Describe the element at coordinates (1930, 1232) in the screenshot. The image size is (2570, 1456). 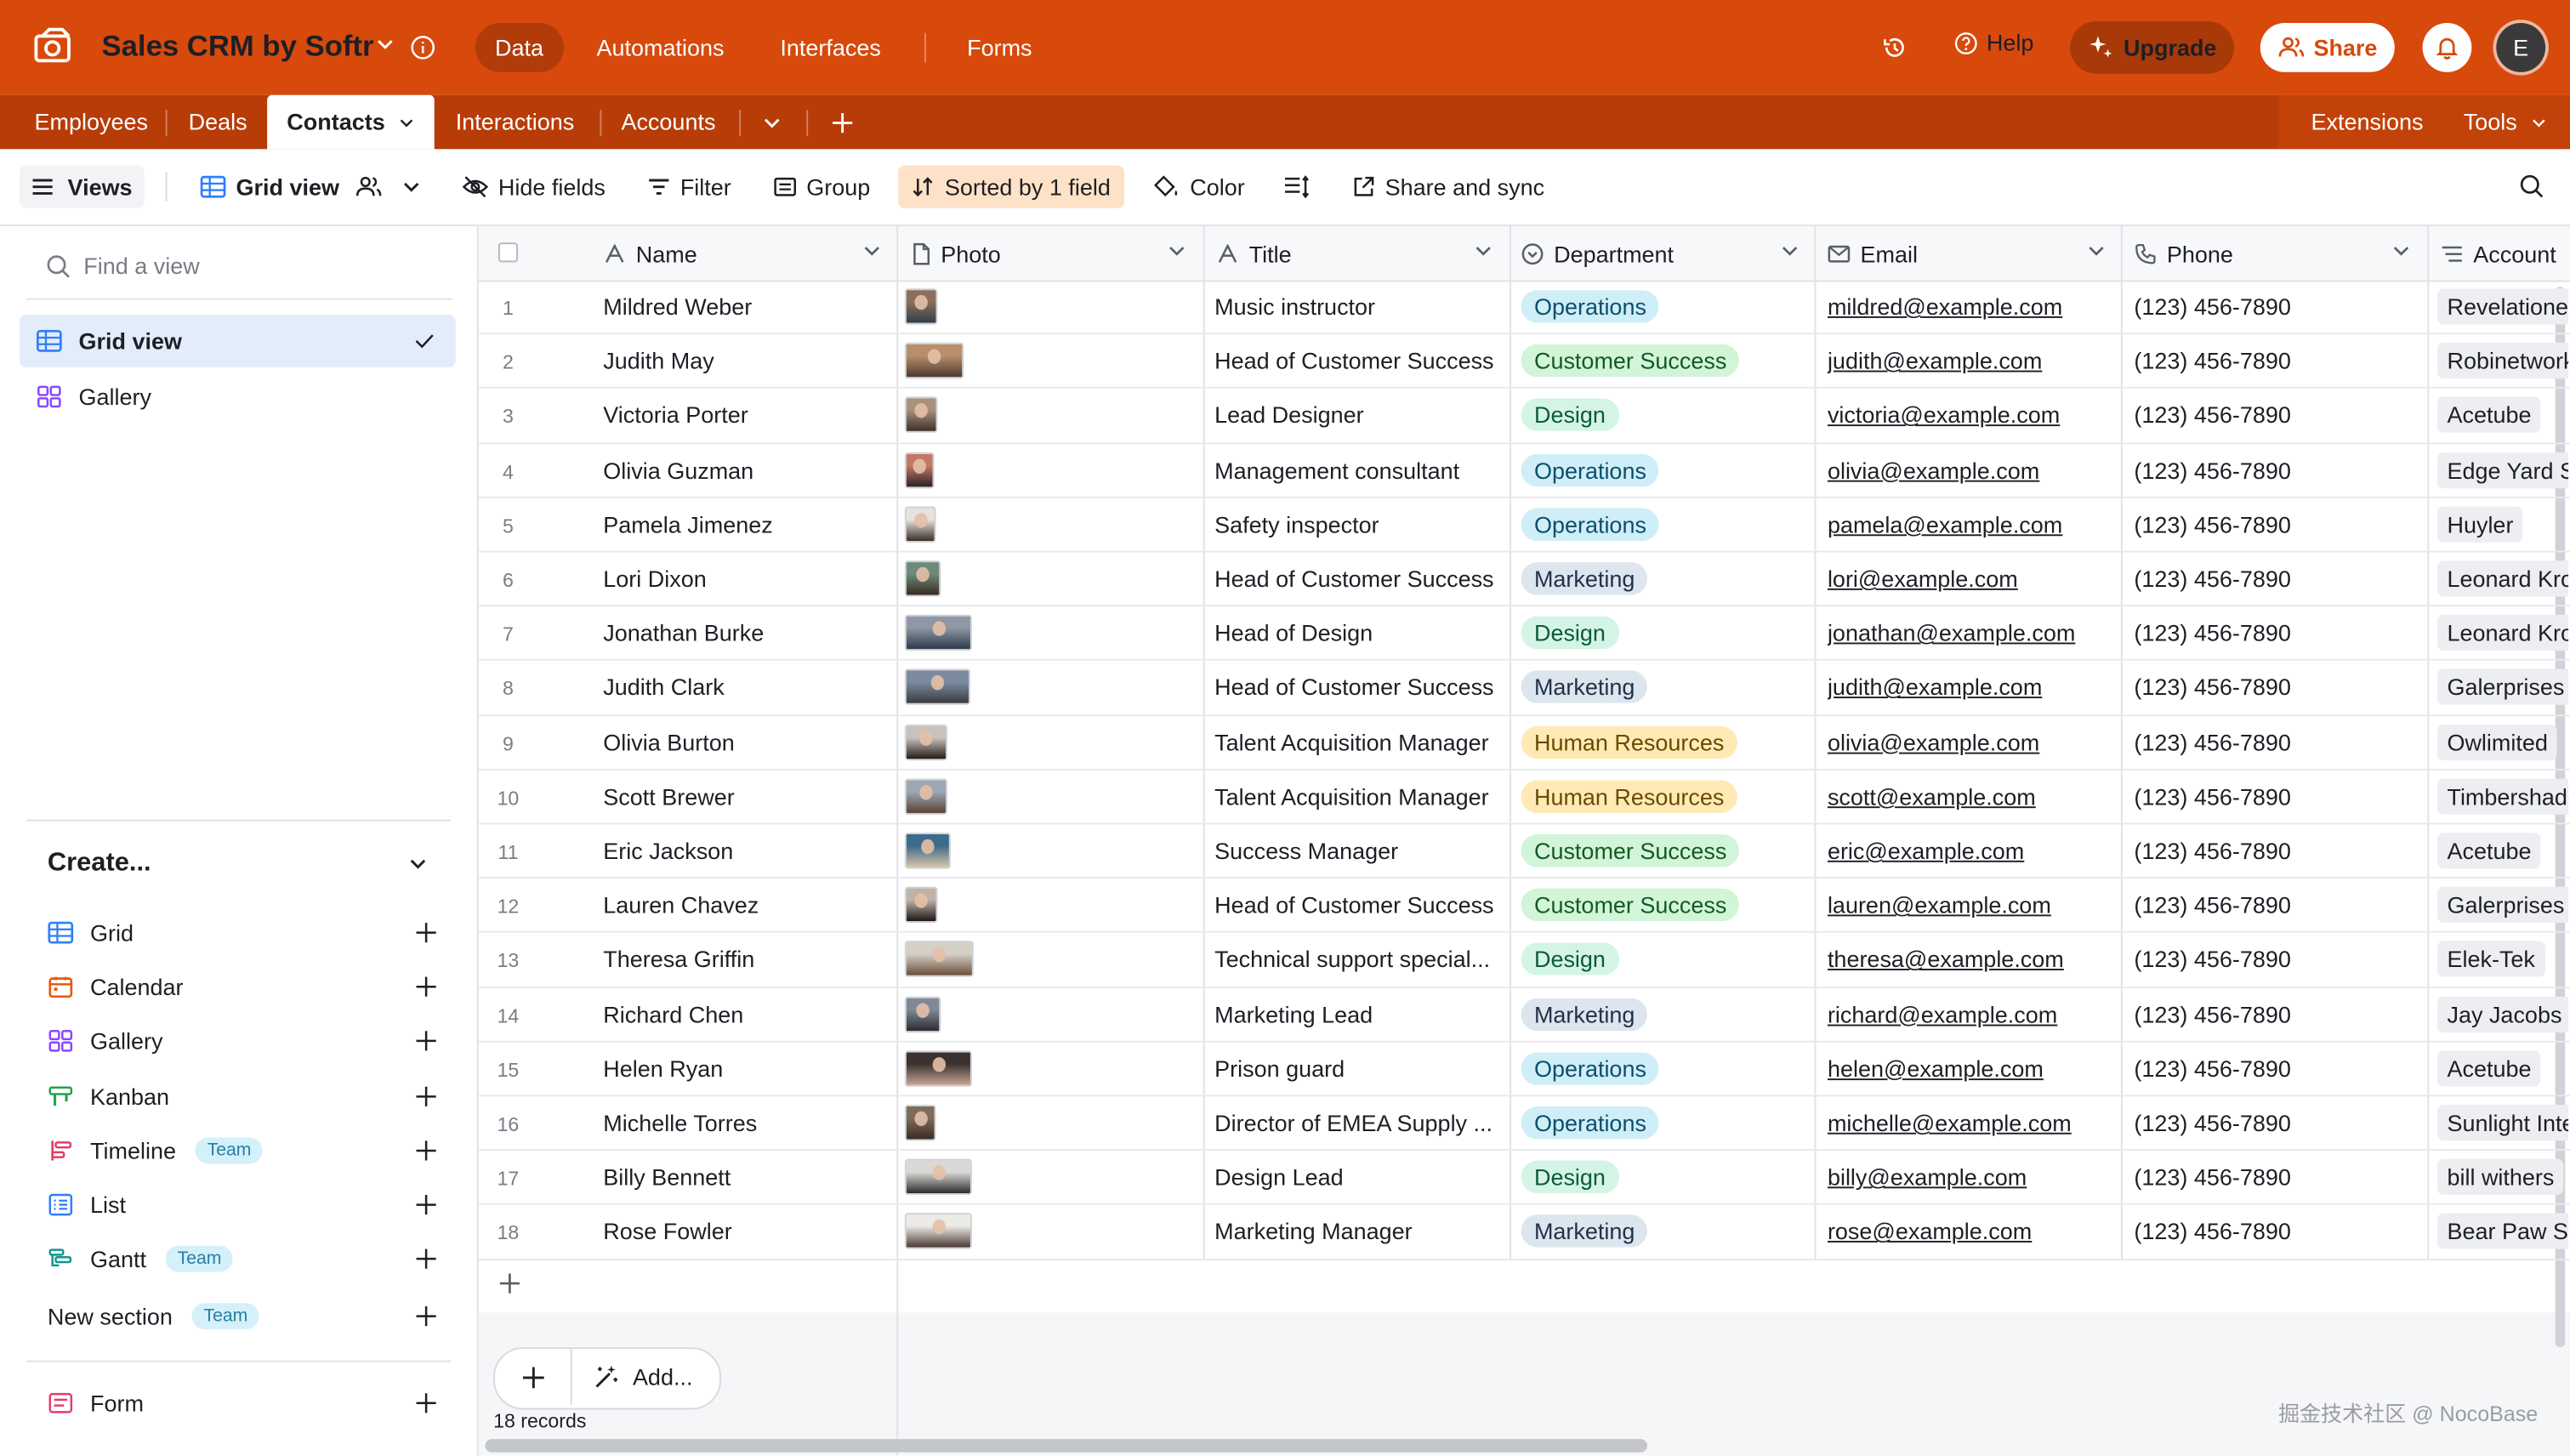
I see `email-link: rose@example.com` at that location.